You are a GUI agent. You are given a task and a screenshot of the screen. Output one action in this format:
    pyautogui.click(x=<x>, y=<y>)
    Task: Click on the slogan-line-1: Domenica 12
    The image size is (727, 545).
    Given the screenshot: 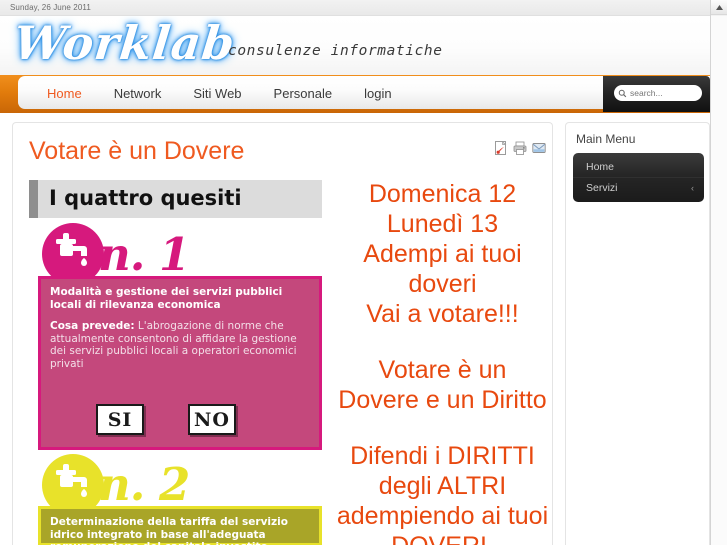 What is the action you would take?
    pyautogui.click(x=442, y=194)
    